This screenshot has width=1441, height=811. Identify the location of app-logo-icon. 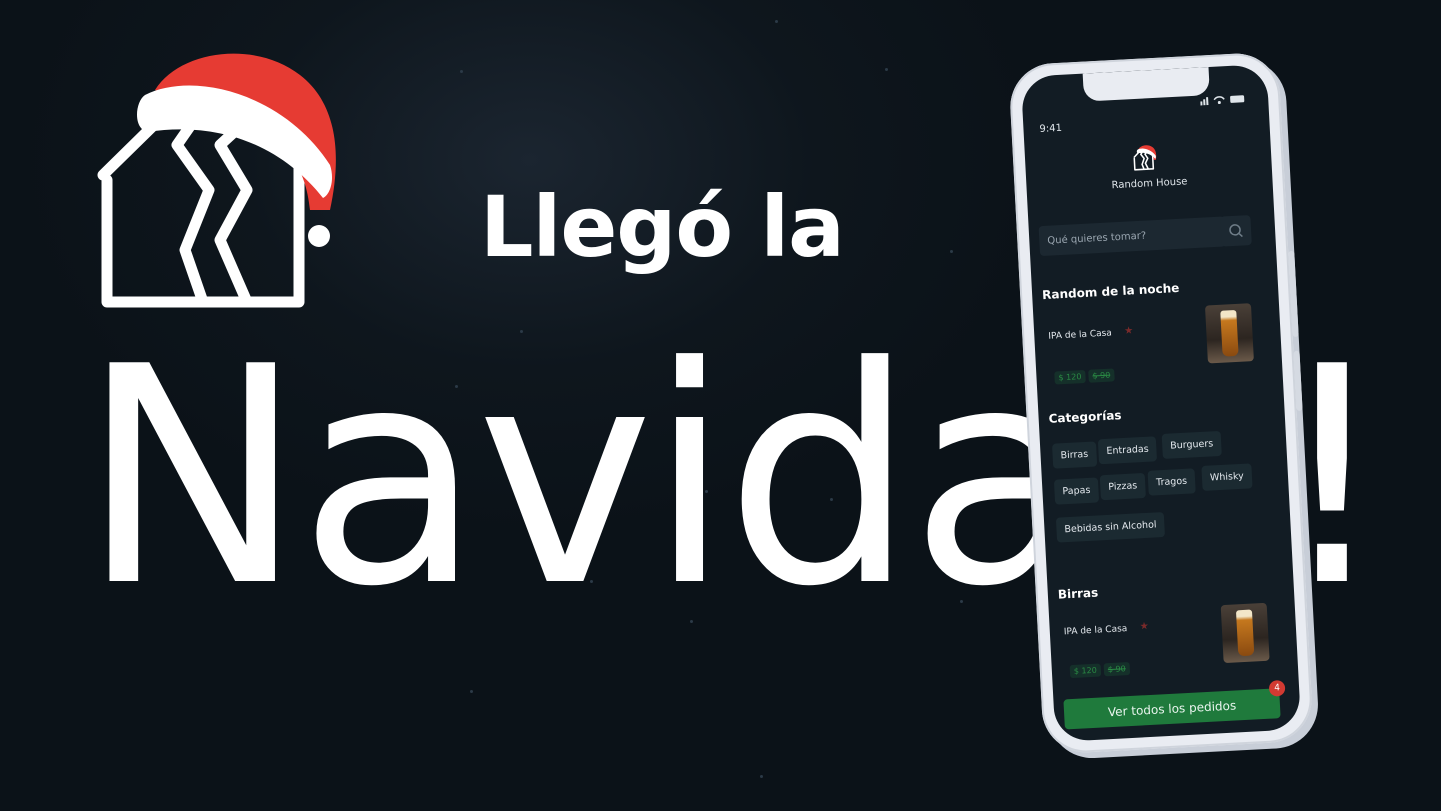
(1145, 158).